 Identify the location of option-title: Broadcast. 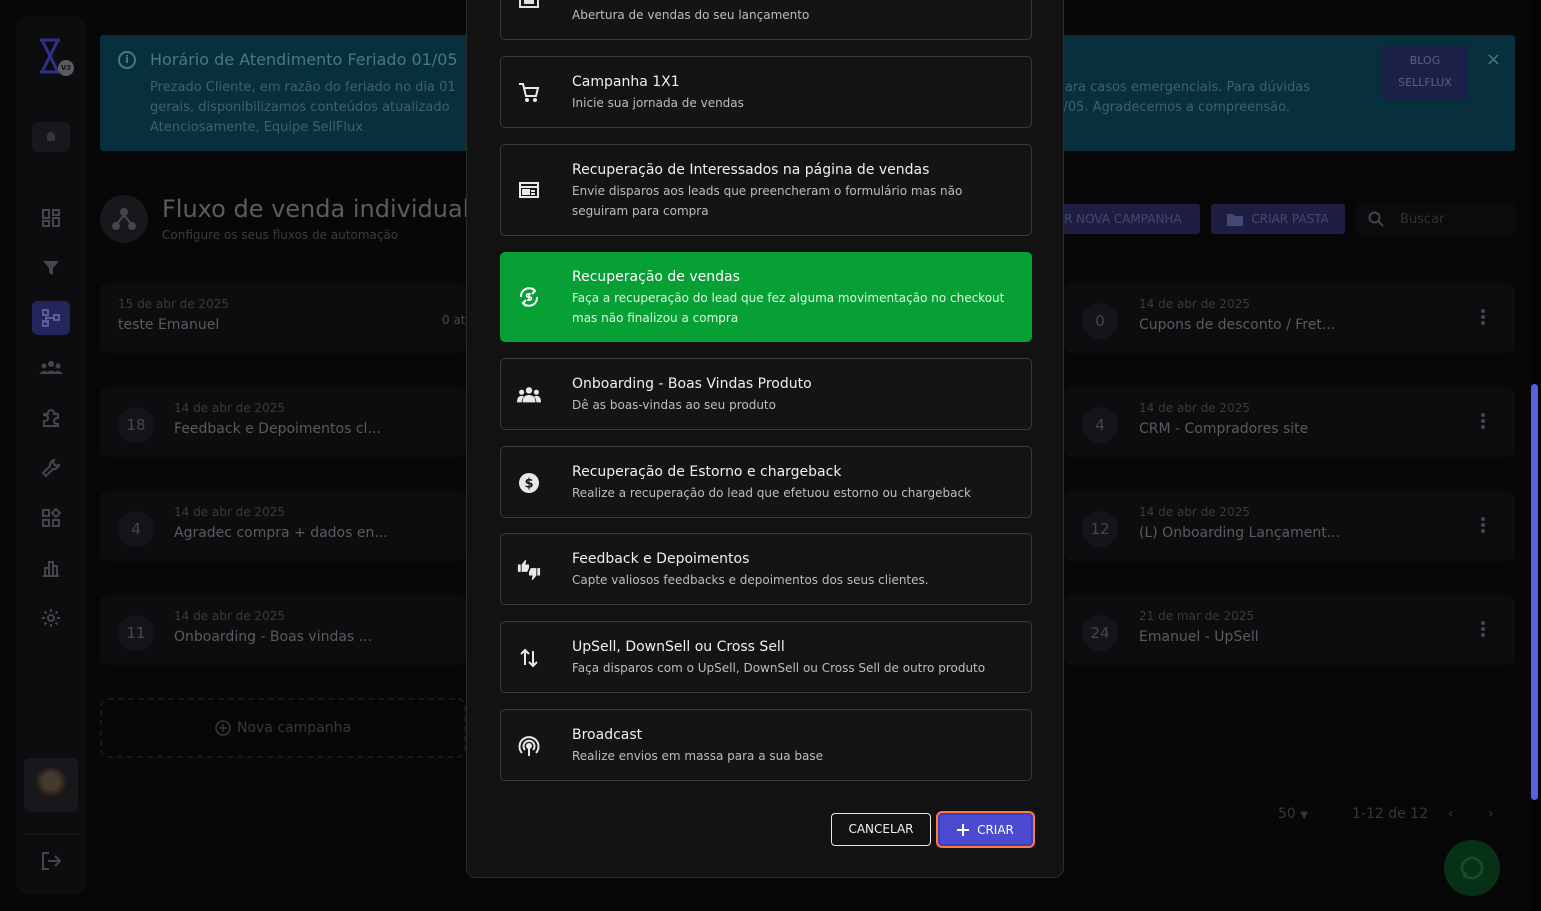
(607, 735).